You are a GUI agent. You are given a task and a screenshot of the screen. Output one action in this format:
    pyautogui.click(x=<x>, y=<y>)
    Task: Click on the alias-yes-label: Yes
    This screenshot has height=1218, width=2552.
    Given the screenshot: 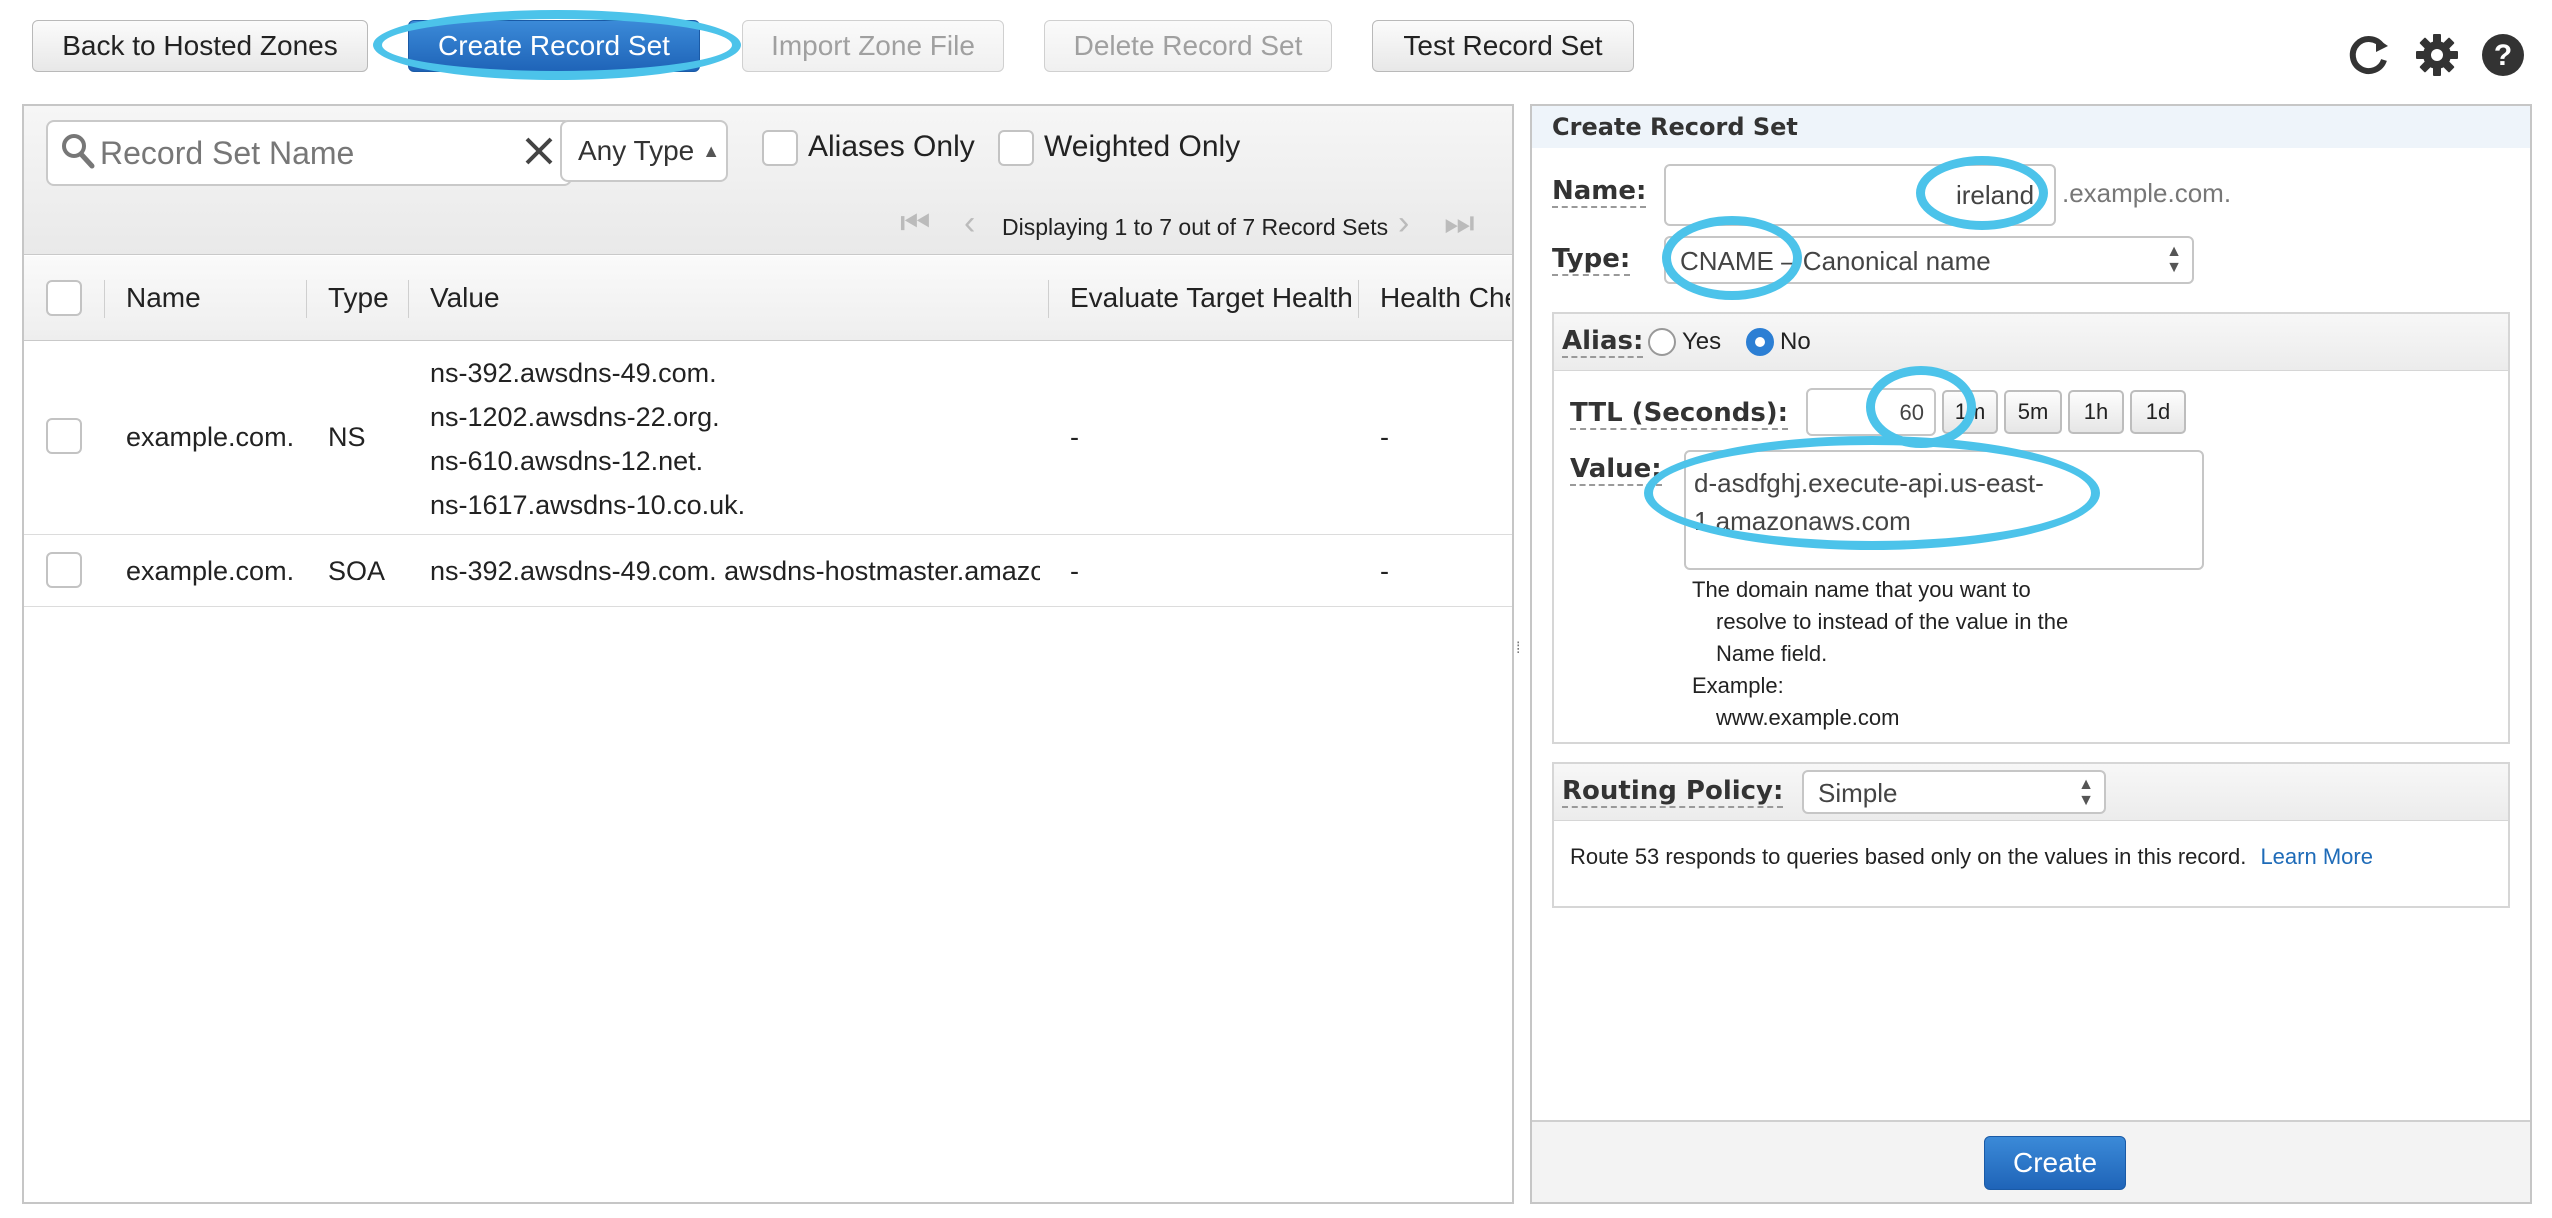 What is the action you would take?
    pyautogui.click(x=1702, y=341)
    